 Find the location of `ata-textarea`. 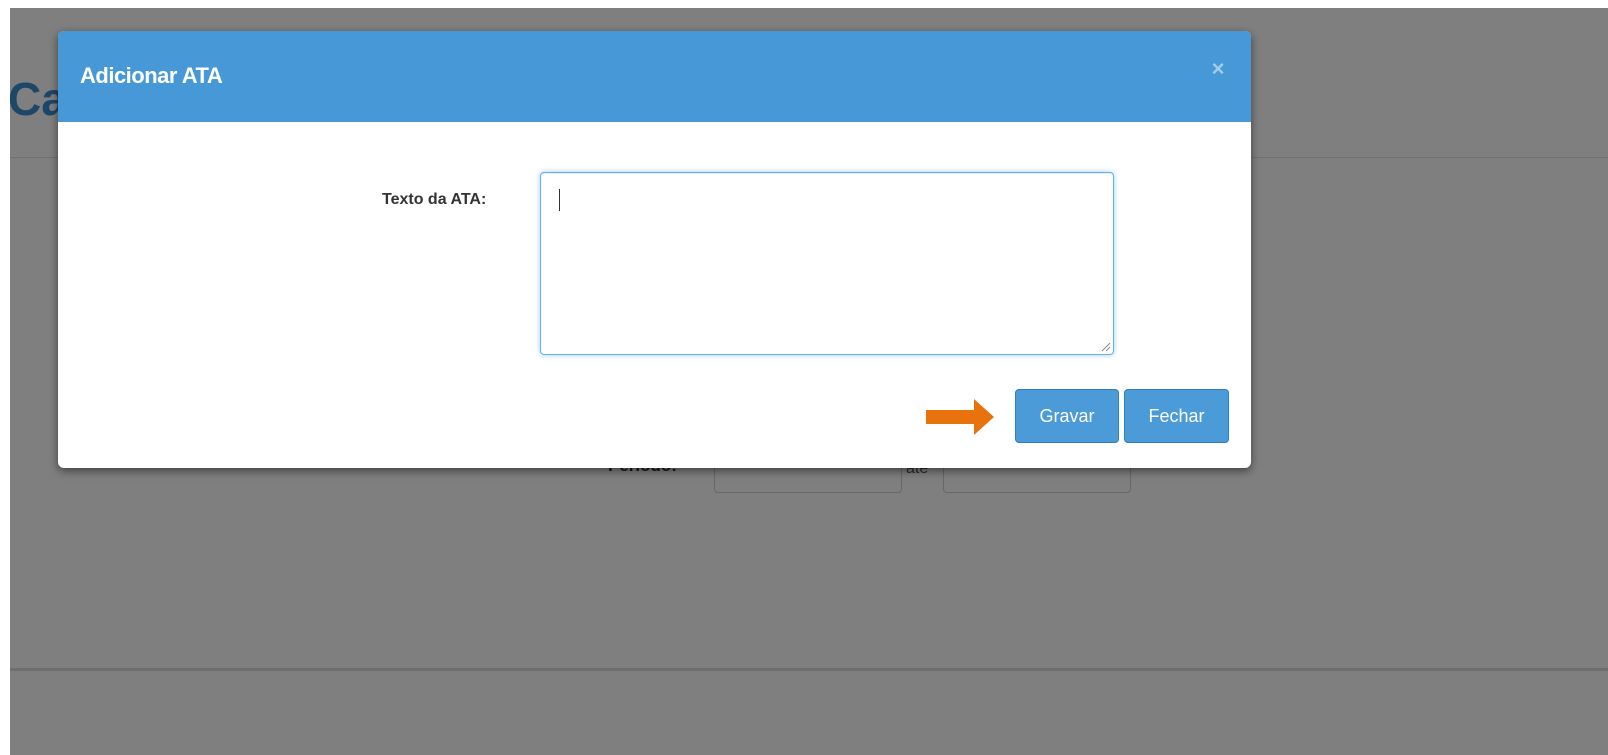

ata-textarea is located at coordinates (827, 263).